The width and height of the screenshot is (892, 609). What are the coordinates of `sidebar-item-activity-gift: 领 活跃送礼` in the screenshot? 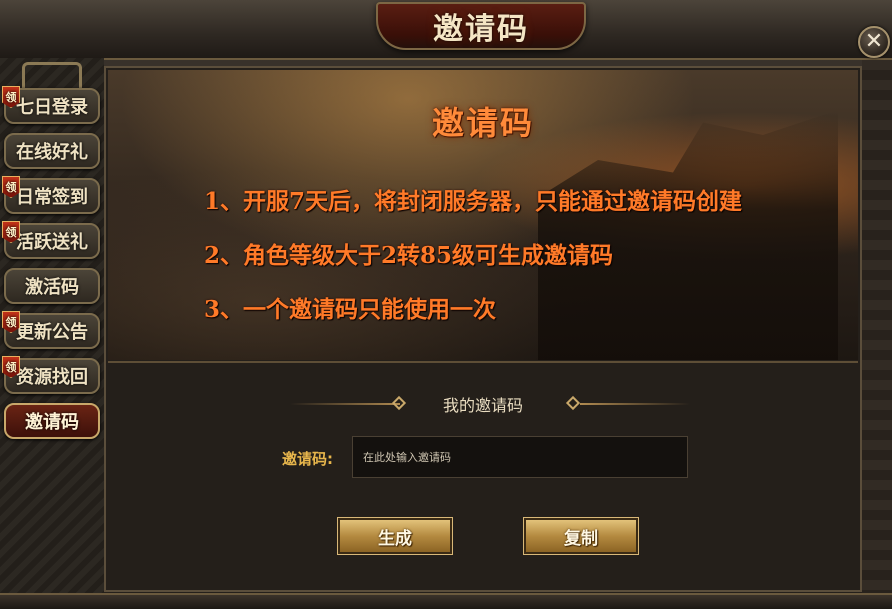 It's located at (51, 240).